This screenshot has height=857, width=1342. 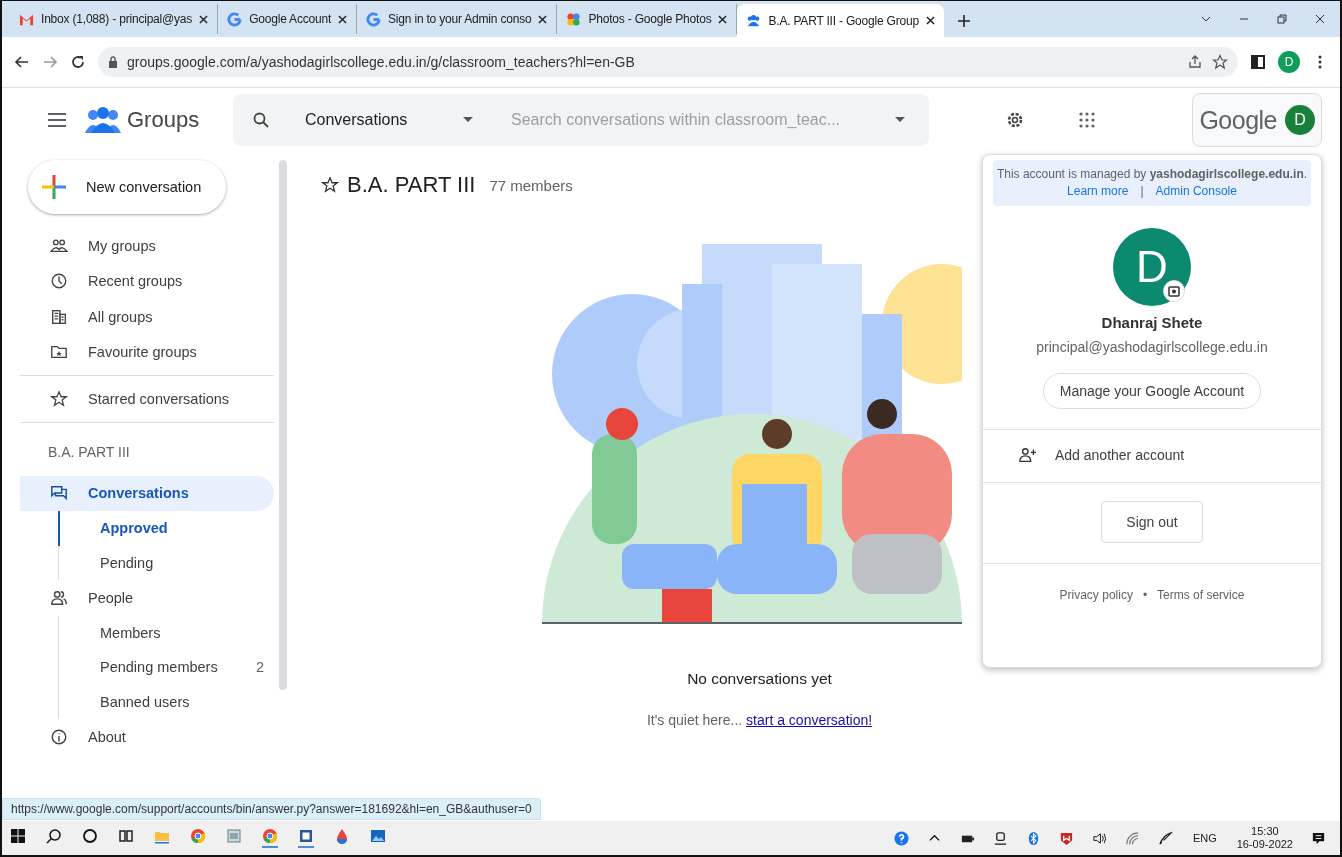 What do you see at coordinates (147, 317) in the screenshot?
I see `sidebar-item: All groups` at bounding box center [147, 317].